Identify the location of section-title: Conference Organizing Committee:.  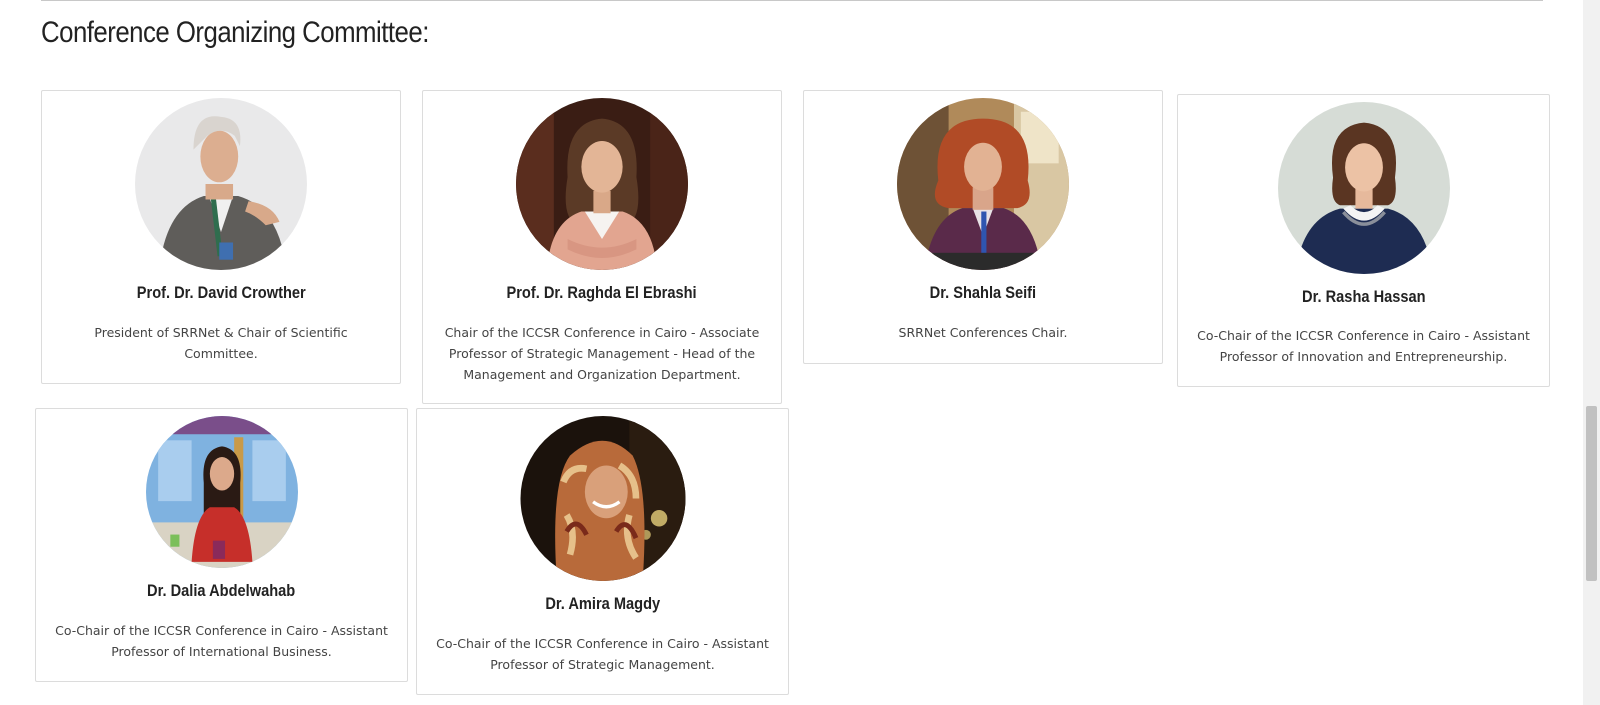
(235, 32).